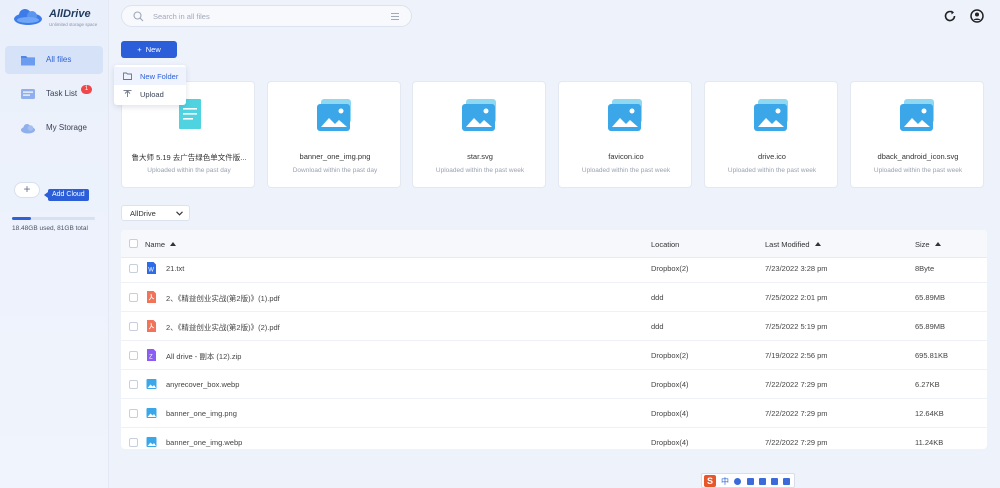 Image resolution: width=1000 pixels, height=488 pixels. Describe the element at coordinates (710, 481) in the screenshot. I see `ime-logo-icon: S` at that location.